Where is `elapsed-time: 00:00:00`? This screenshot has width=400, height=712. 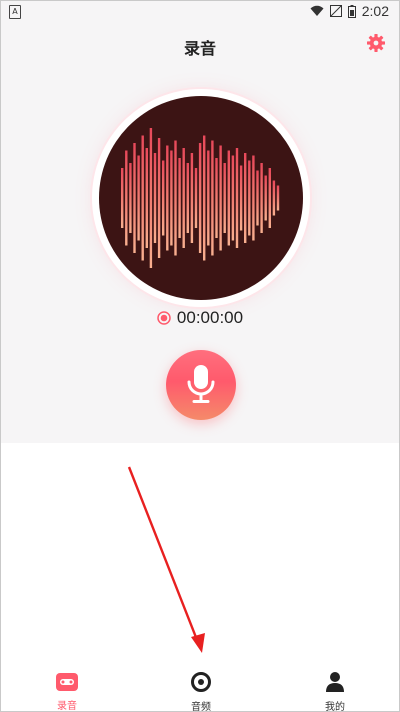
elapsed-time: 00:00:00 is located at coordinates (210, 317).